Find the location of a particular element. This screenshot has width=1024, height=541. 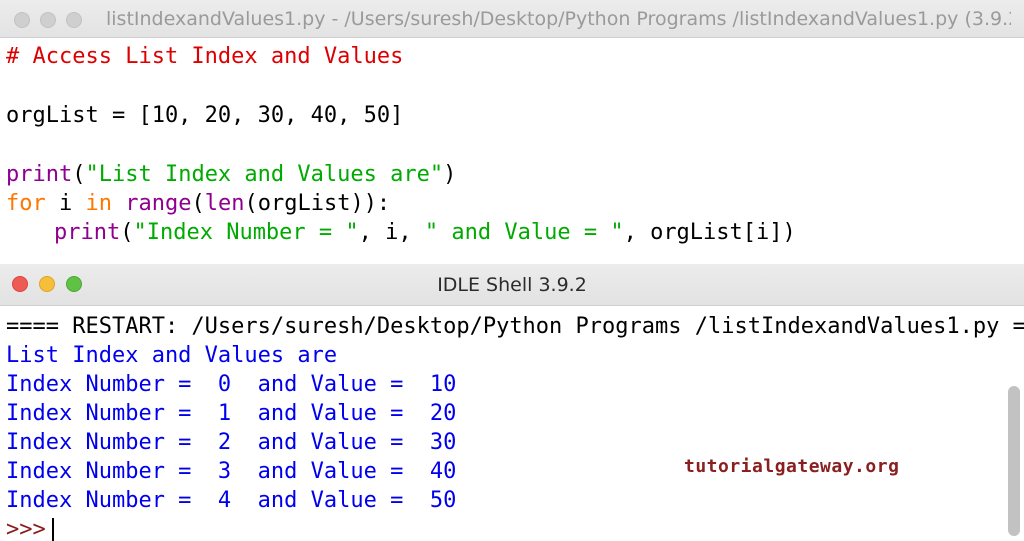

code-line-comment: # Access List Index and Values is located at coordinates (205, 56).